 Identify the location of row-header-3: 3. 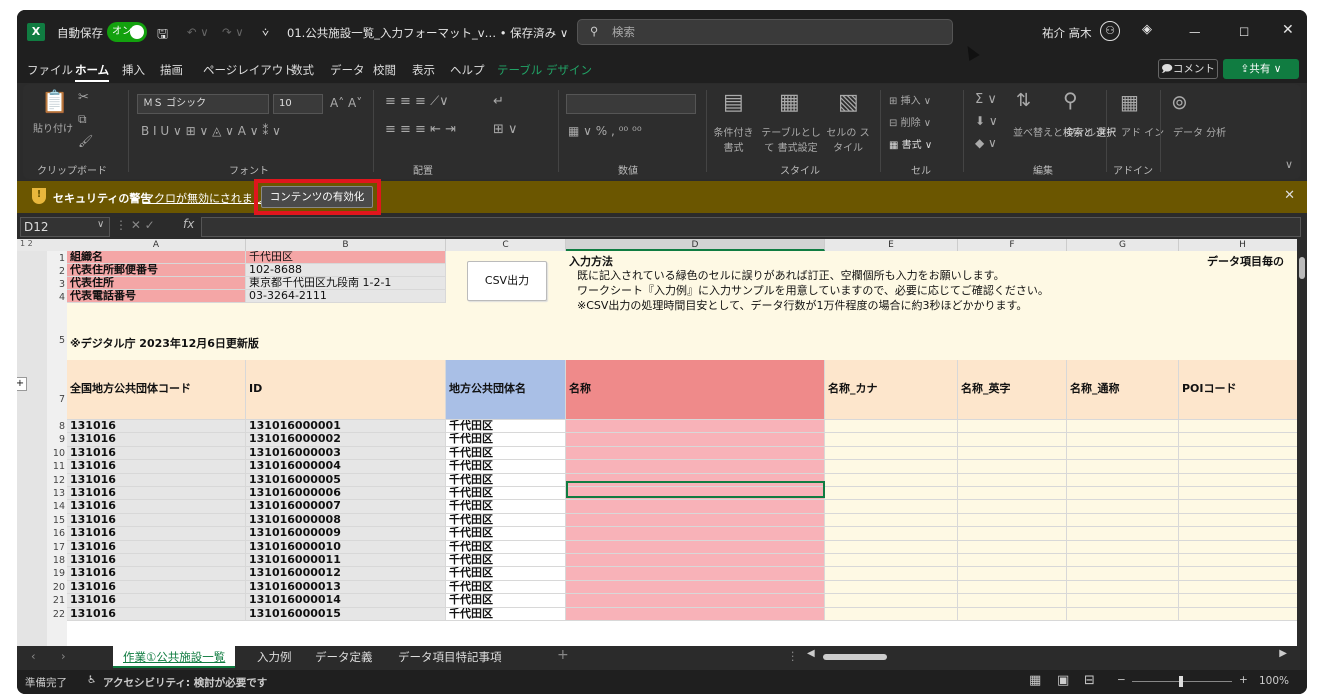
(57, 284).